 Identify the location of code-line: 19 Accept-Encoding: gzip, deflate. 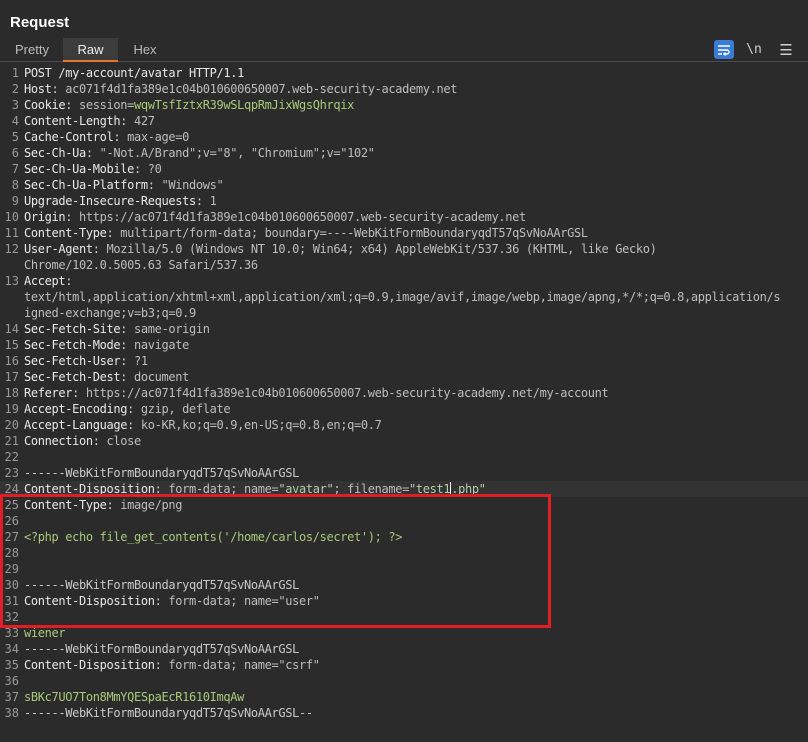
(404, 409).